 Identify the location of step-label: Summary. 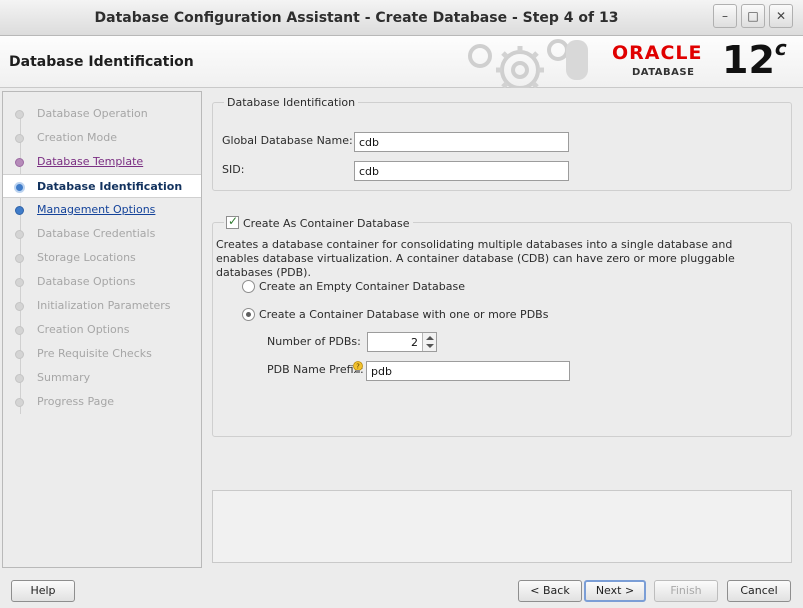
(64, 377).